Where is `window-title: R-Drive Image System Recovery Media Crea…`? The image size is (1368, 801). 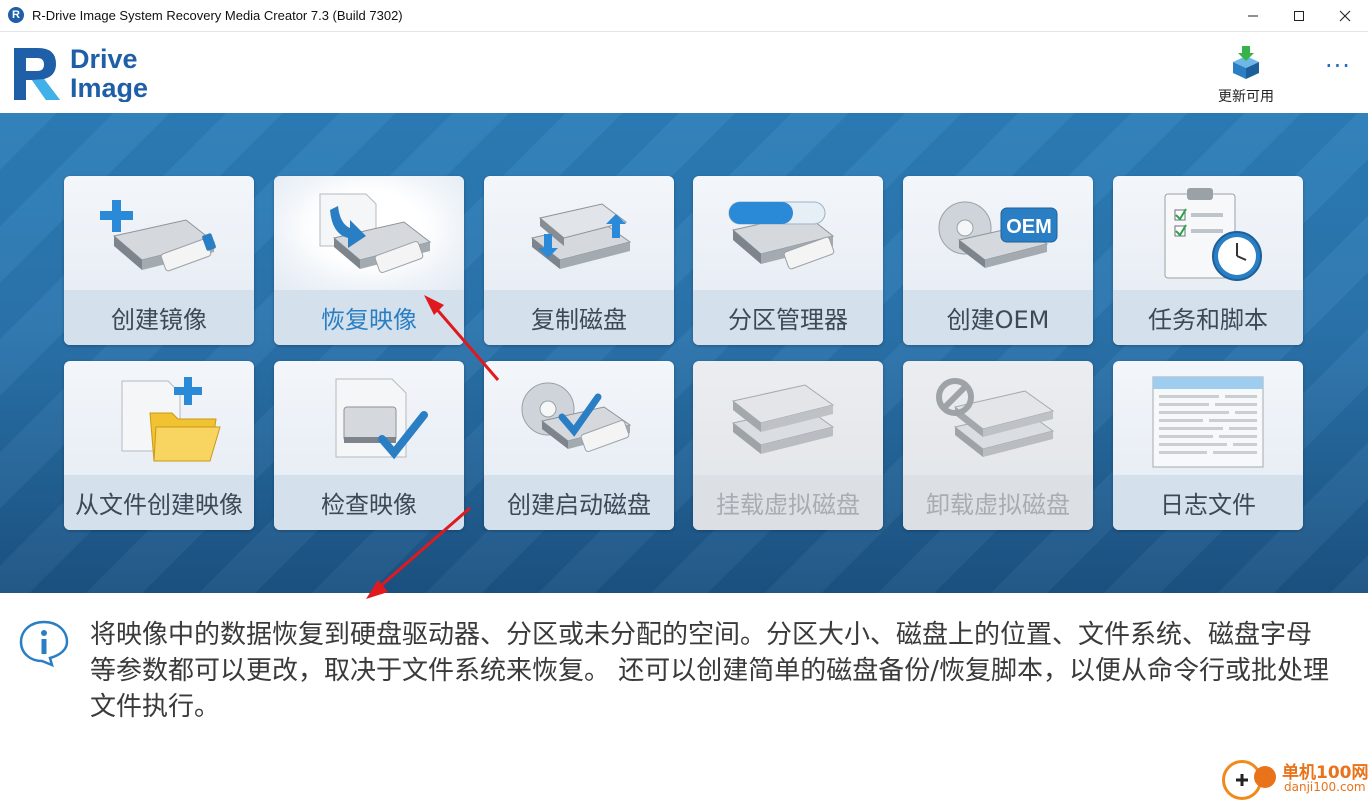 window-title: R-Drive Image System Recovery Media Crea… is located at coordinates (217, 15).